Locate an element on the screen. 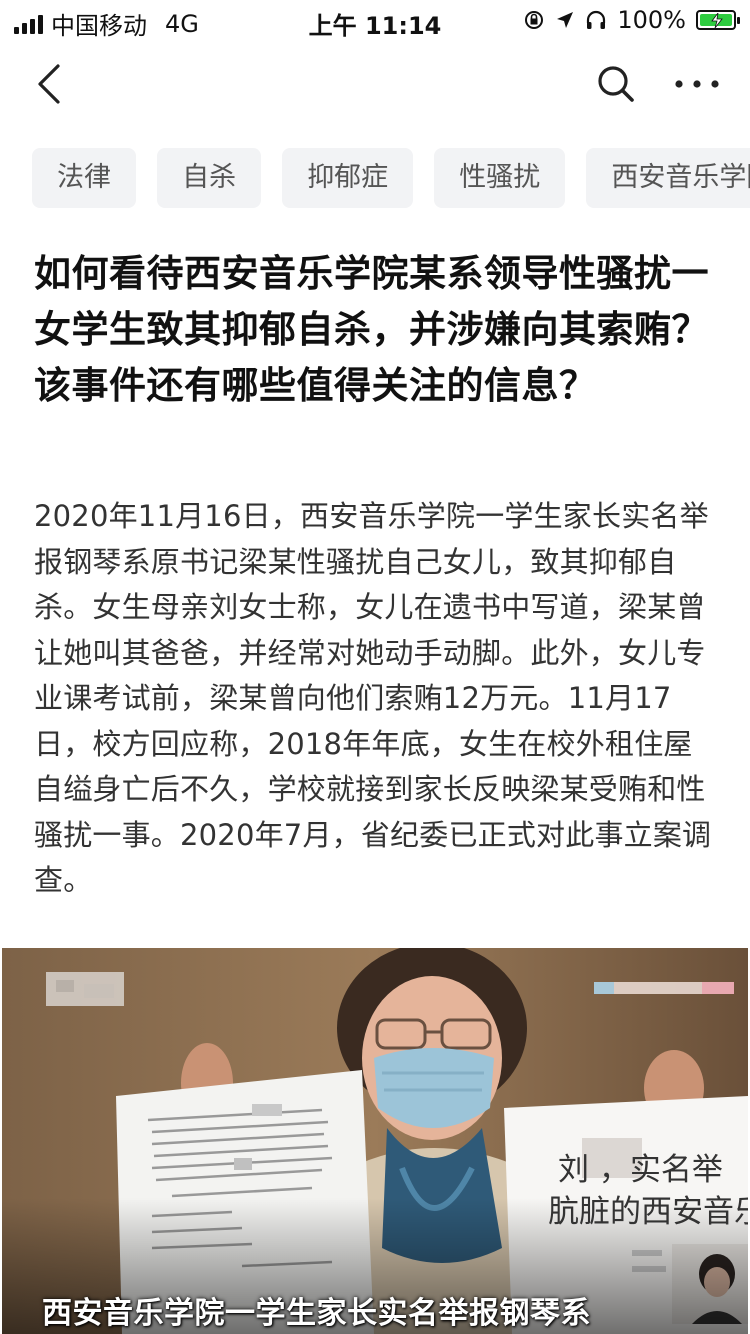 This screenshot has width=750, height=1334. tag-law: 法律 is located at coordinates (84, 178).